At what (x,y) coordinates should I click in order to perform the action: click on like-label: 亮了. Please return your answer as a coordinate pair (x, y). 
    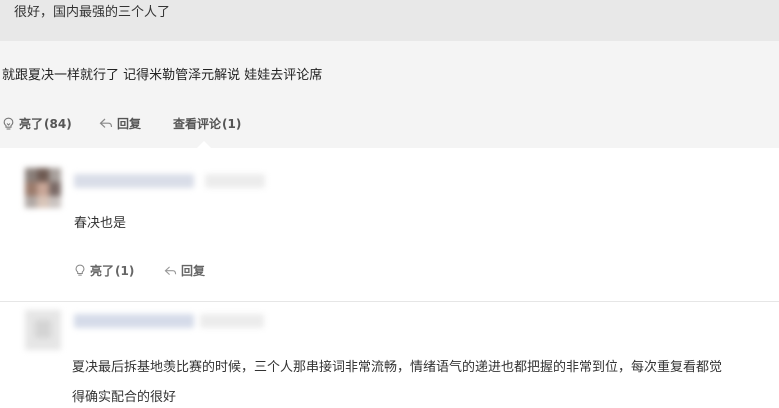
    Looking at the image, I should click on (31, 124).